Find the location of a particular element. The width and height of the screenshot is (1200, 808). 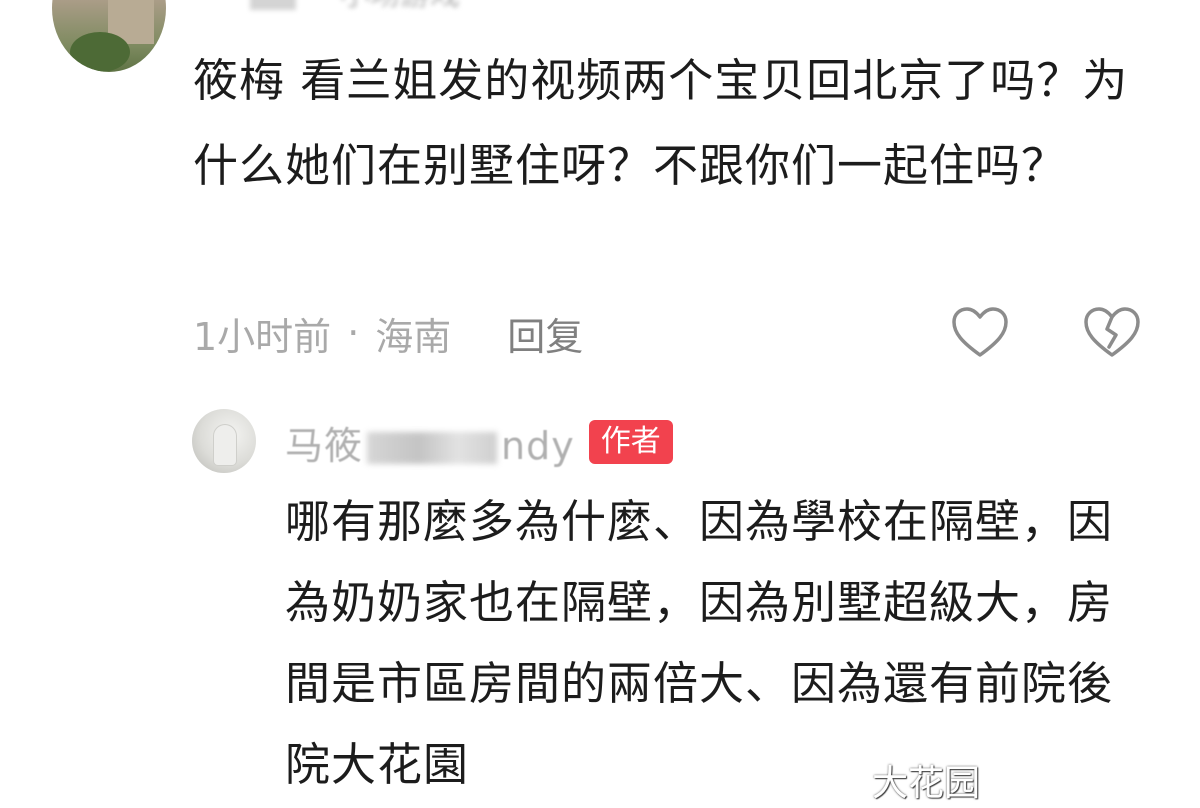

reply-header: 马筱 ndy 作者 is located at coordinates (479, 442).